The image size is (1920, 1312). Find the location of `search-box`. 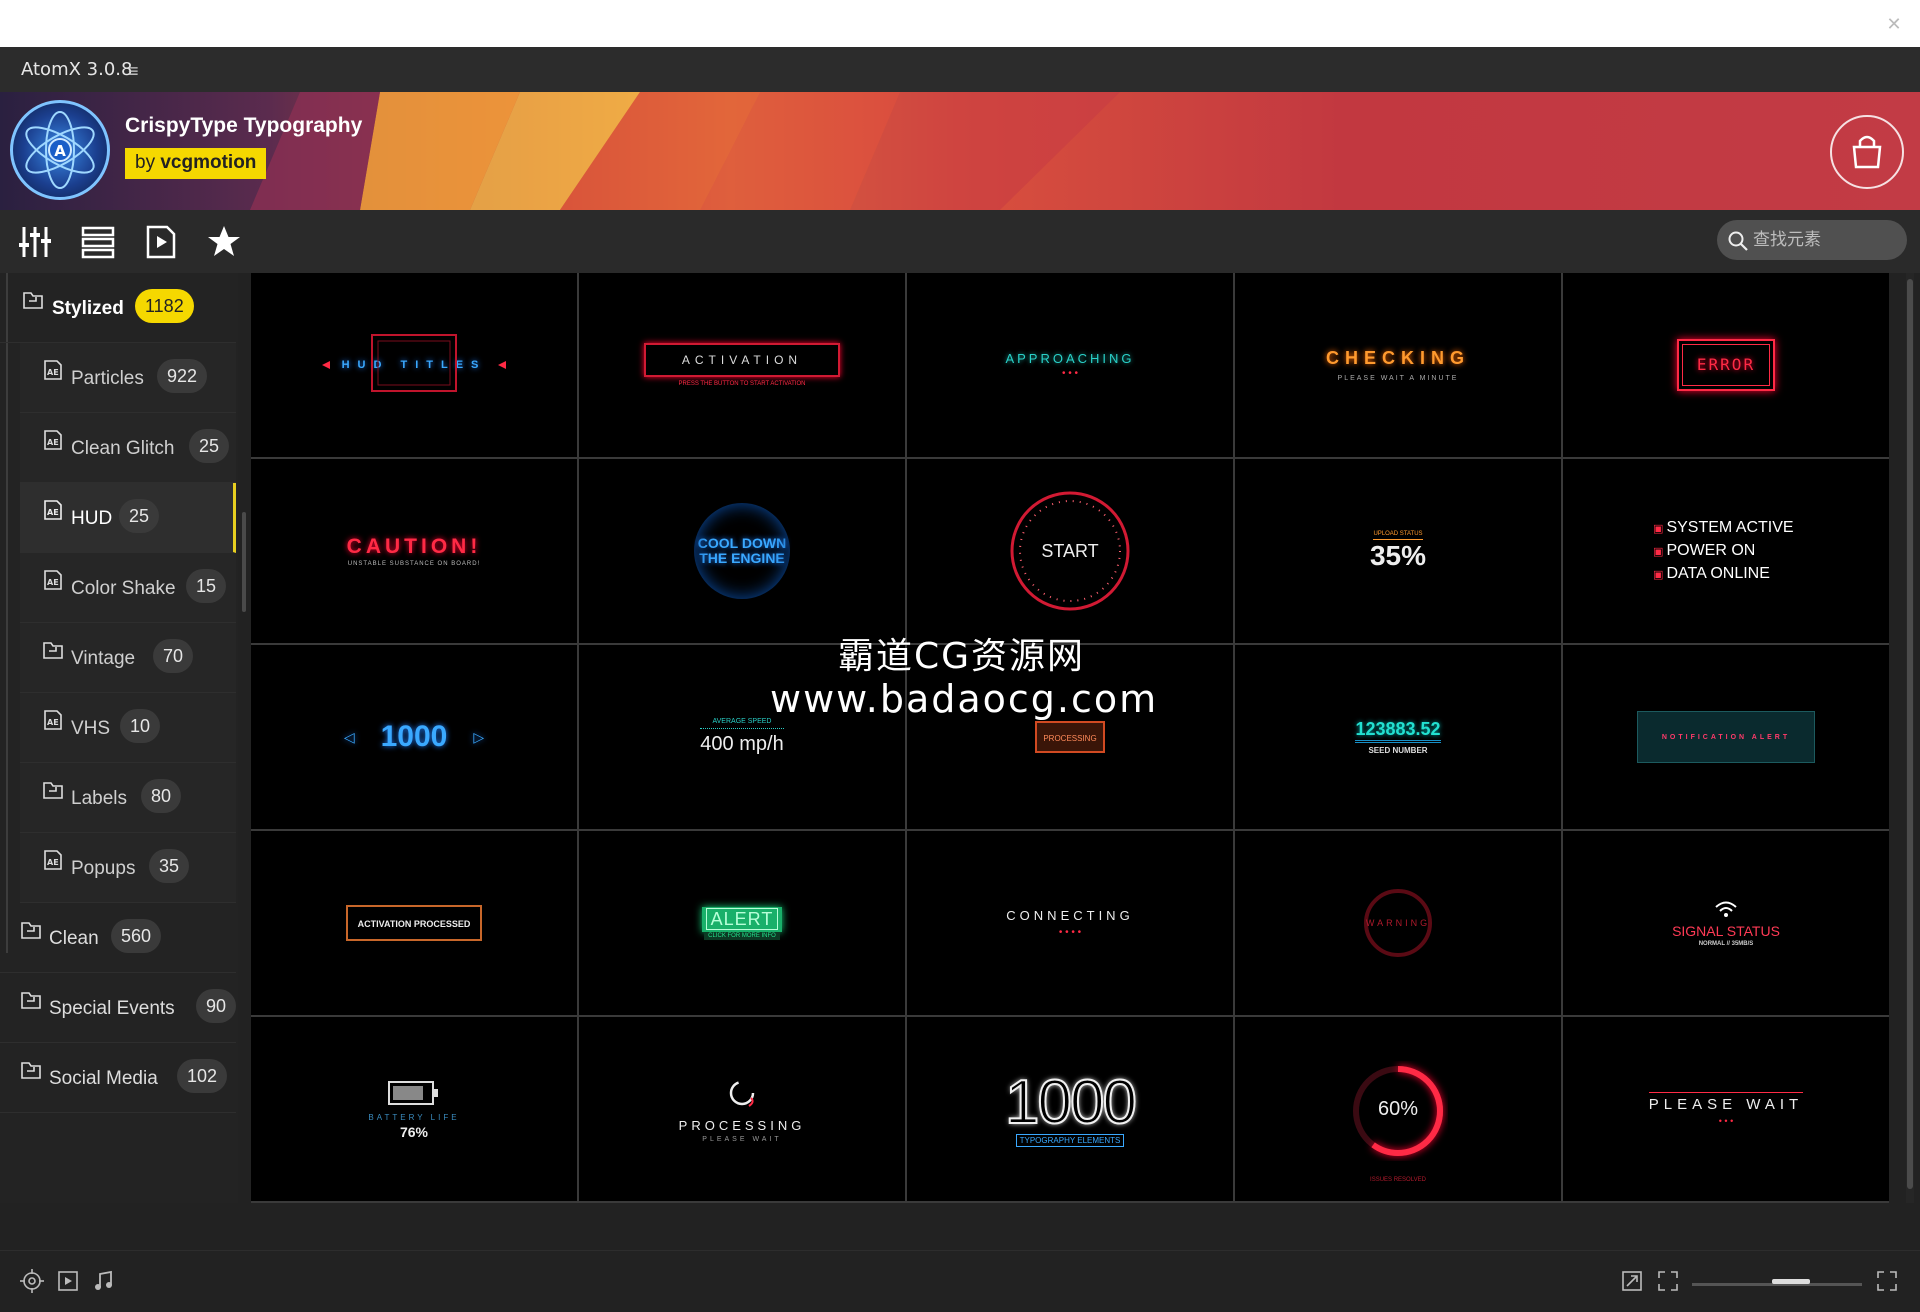

search-box is located at coordinates (1812, 240).